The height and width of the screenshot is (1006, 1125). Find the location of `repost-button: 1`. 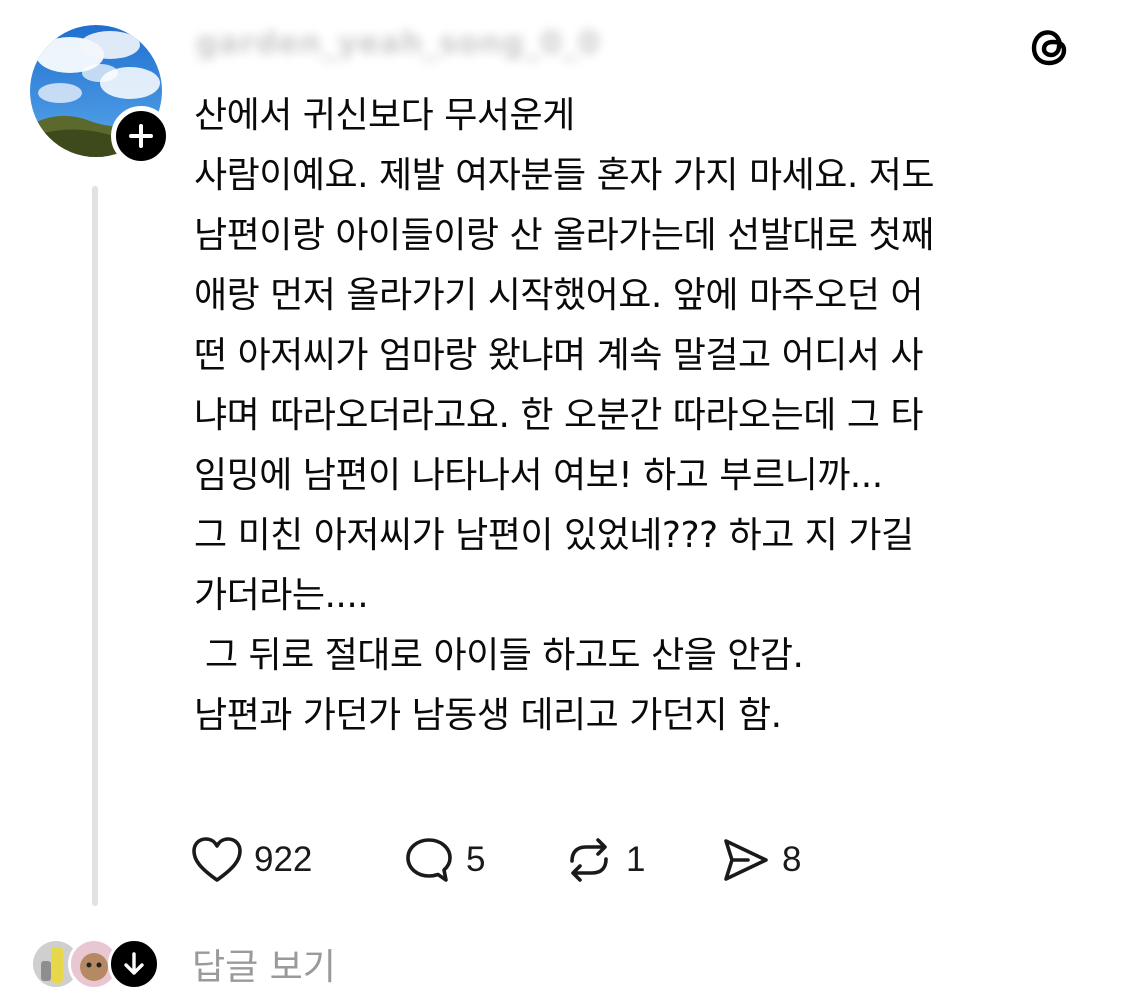

repost-button: 1 is located at coordinates (640, 860).